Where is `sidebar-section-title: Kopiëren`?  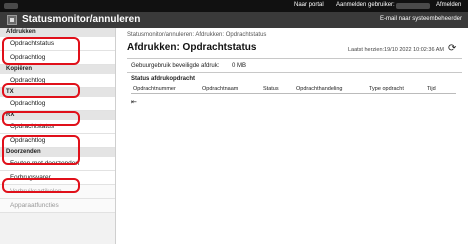 sidebar-section-title: Kopiëren is located at coordinates (57, 69).